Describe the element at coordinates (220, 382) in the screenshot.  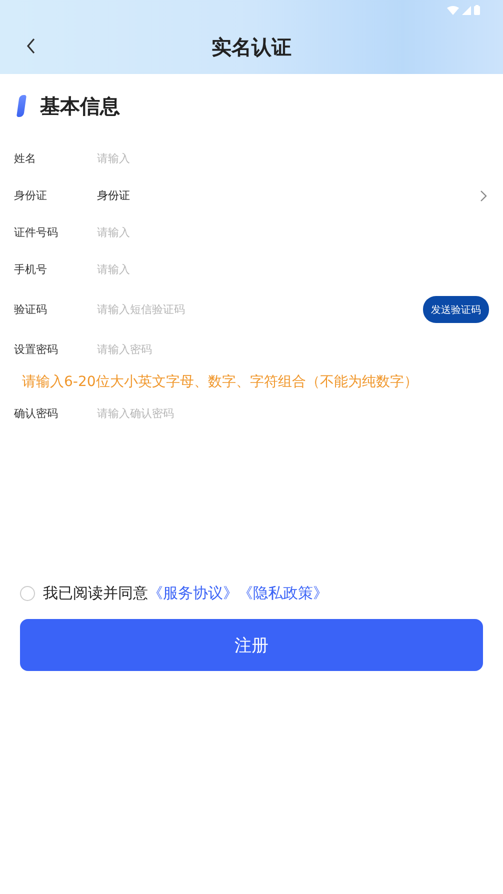
I see `password-hint: 请输入6-20位大小英文字母、数字、字符组合（不能为纯数字）` at that location.